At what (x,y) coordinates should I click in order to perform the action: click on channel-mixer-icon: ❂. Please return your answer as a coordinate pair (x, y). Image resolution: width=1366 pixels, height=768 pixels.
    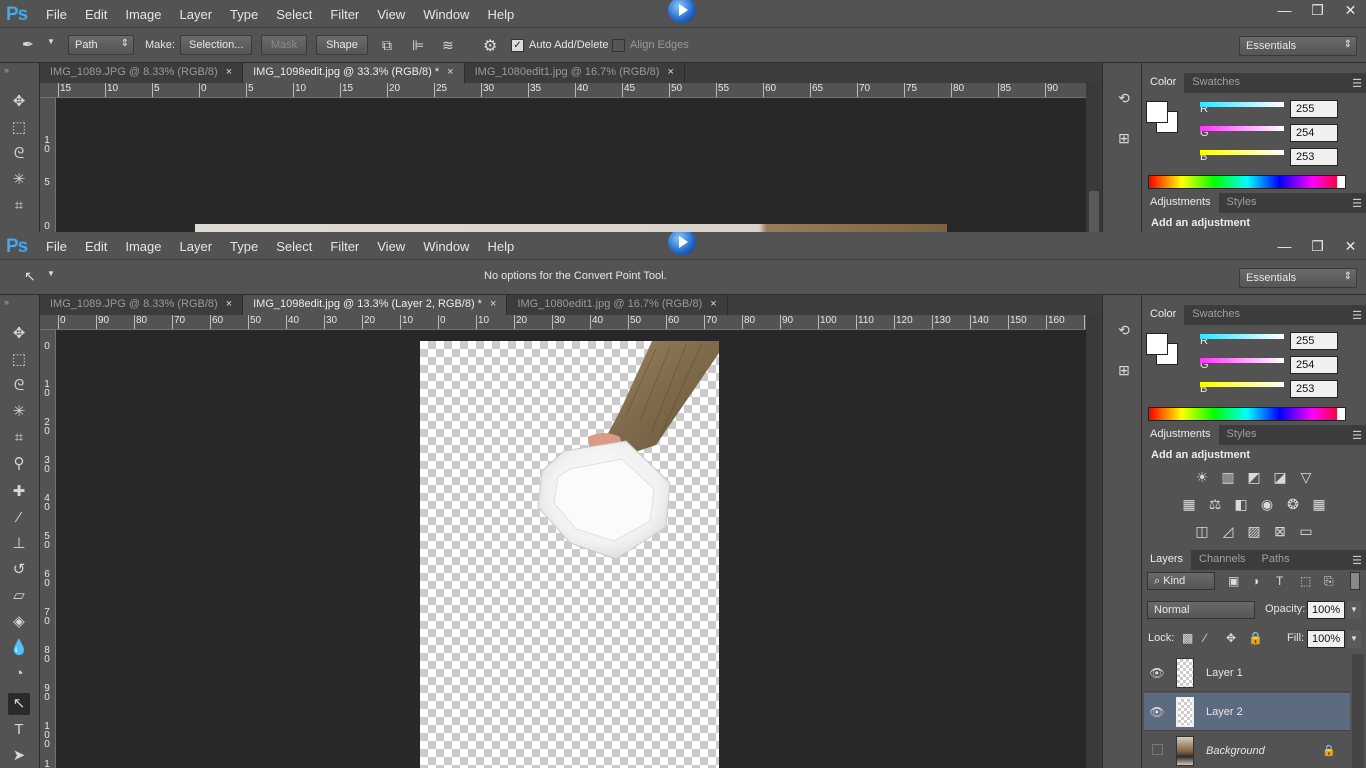
    Looking at the image, I should click on (1293, 504).